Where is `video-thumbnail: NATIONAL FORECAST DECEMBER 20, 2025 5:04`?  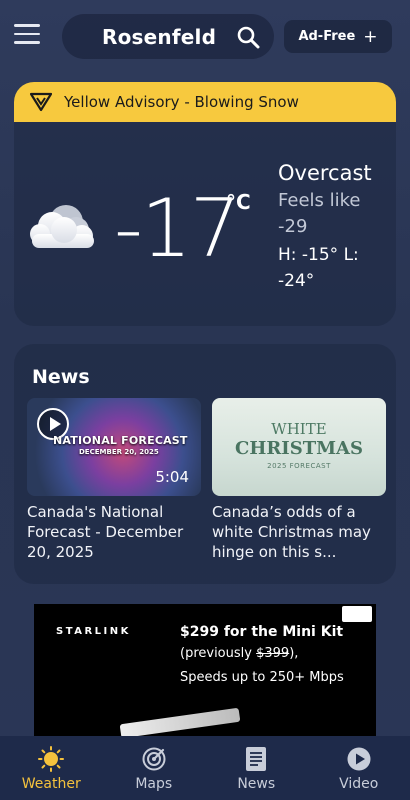 video-thumbnail: NATIONAL FORECAST DECEMBER 20, 2025 5:04 is located at coordinates (114, 447).